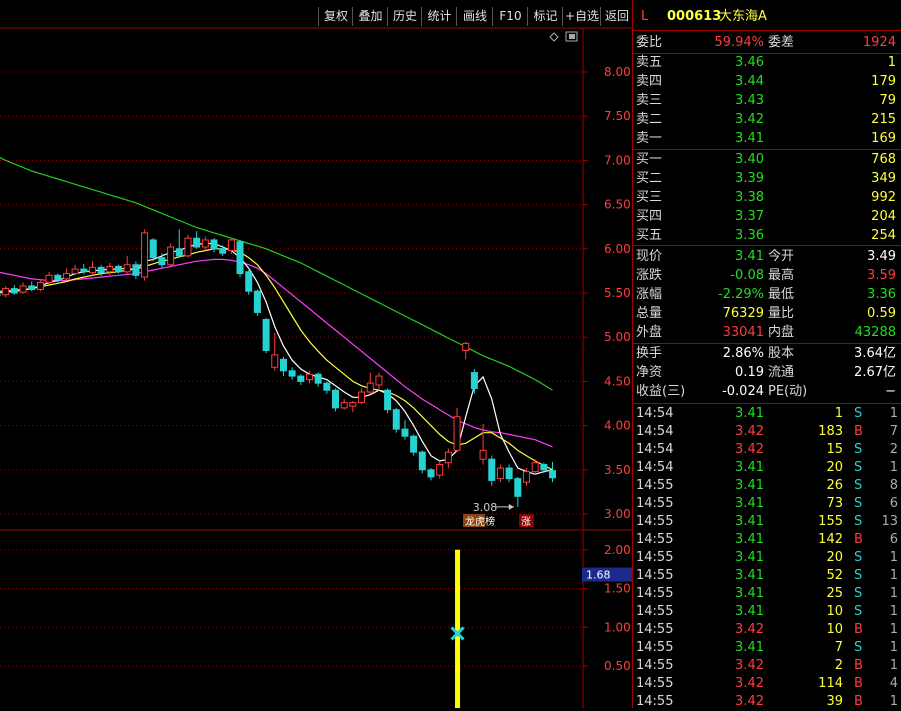 The image size is (901, 711). I want to click on level-volume: 768, so click(883, 159).